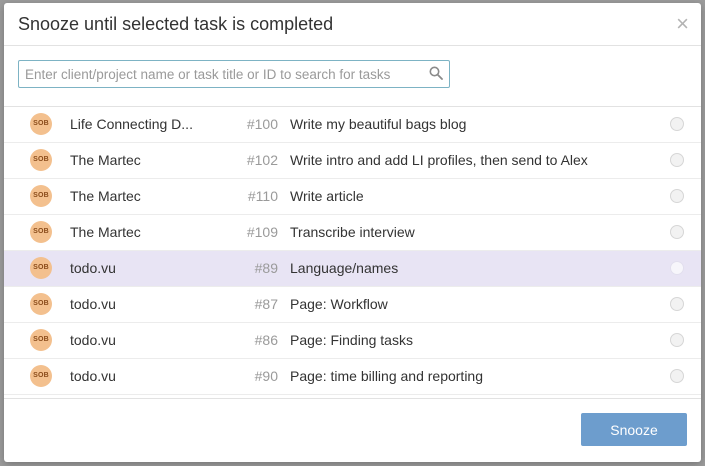 The width and height of the screenshot is (705, 466). I want to click on task-row: SOB The Martec #109 Transcribe interview, so click(352, 233).